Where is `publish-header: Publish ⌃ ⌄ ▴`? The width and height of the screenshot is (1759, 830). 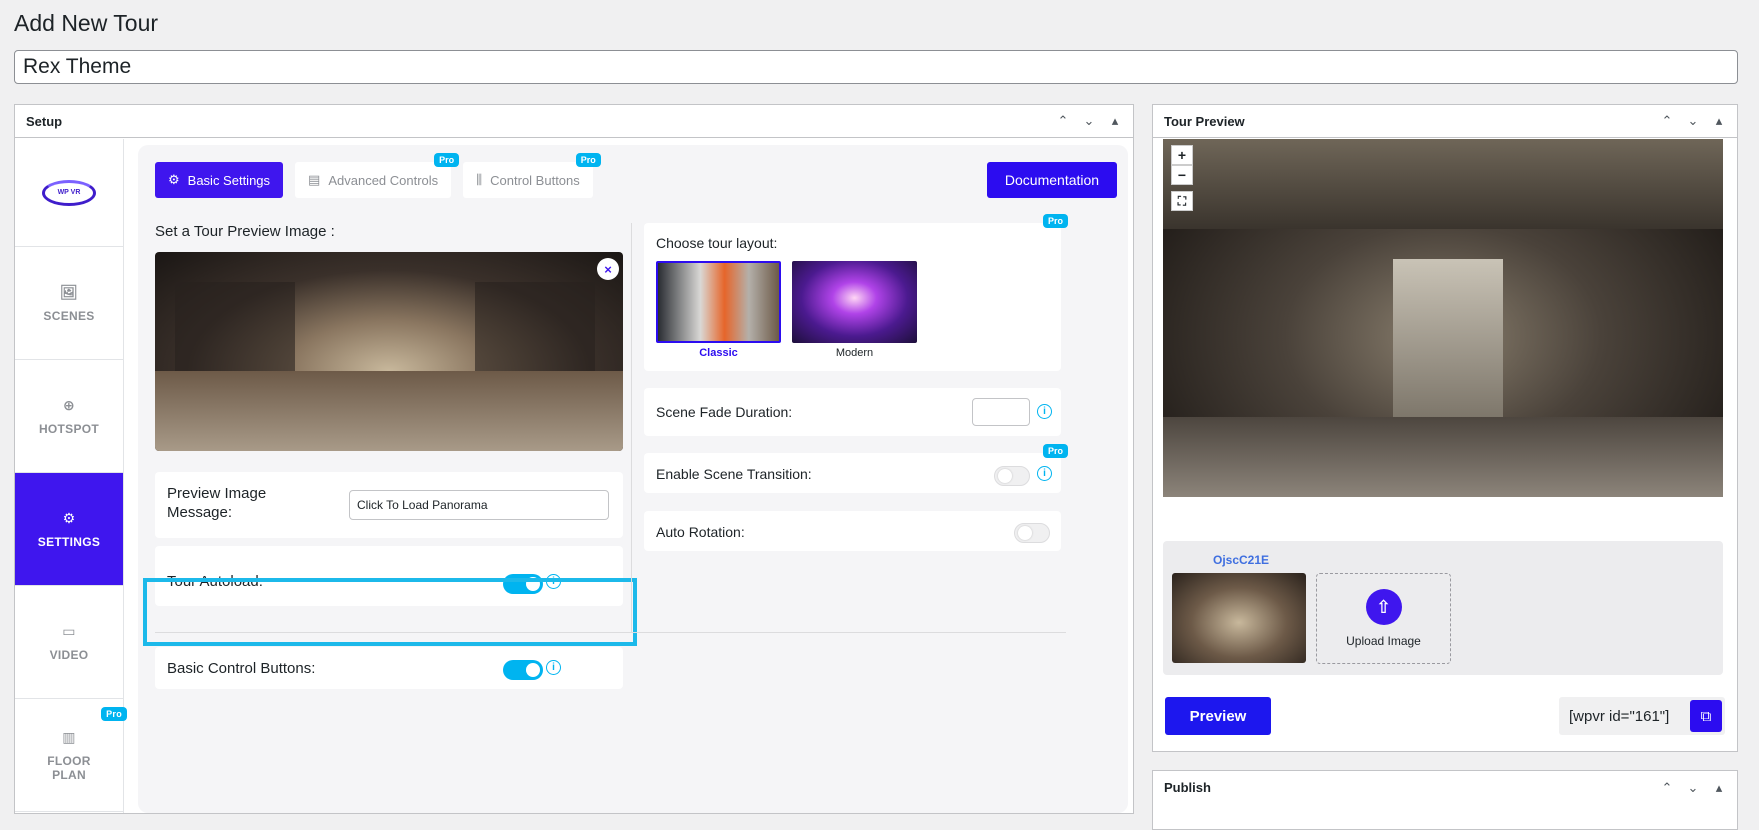
publish-header: Publish ⌃ ⌄ ▴ is located at coordinates (1445, 787).